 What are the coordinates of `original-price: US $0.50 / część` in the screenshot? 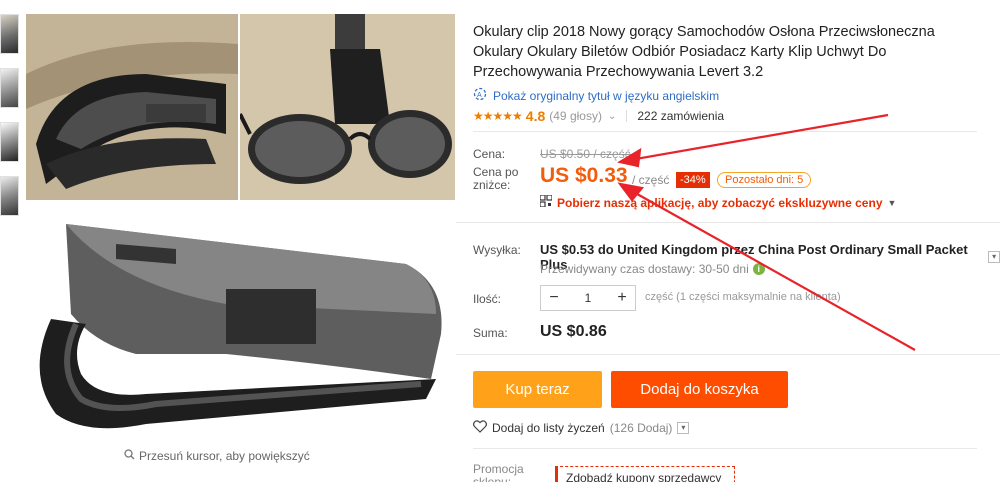 It's located at (585, 154).